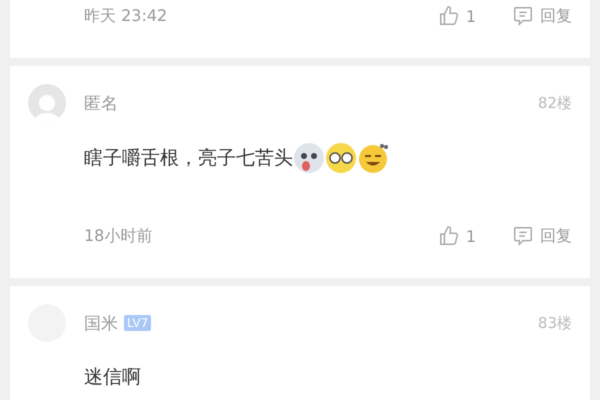  I want to click on comment-text: 瞎子嚼舌根，亮子七苦头, so click(188, 158).